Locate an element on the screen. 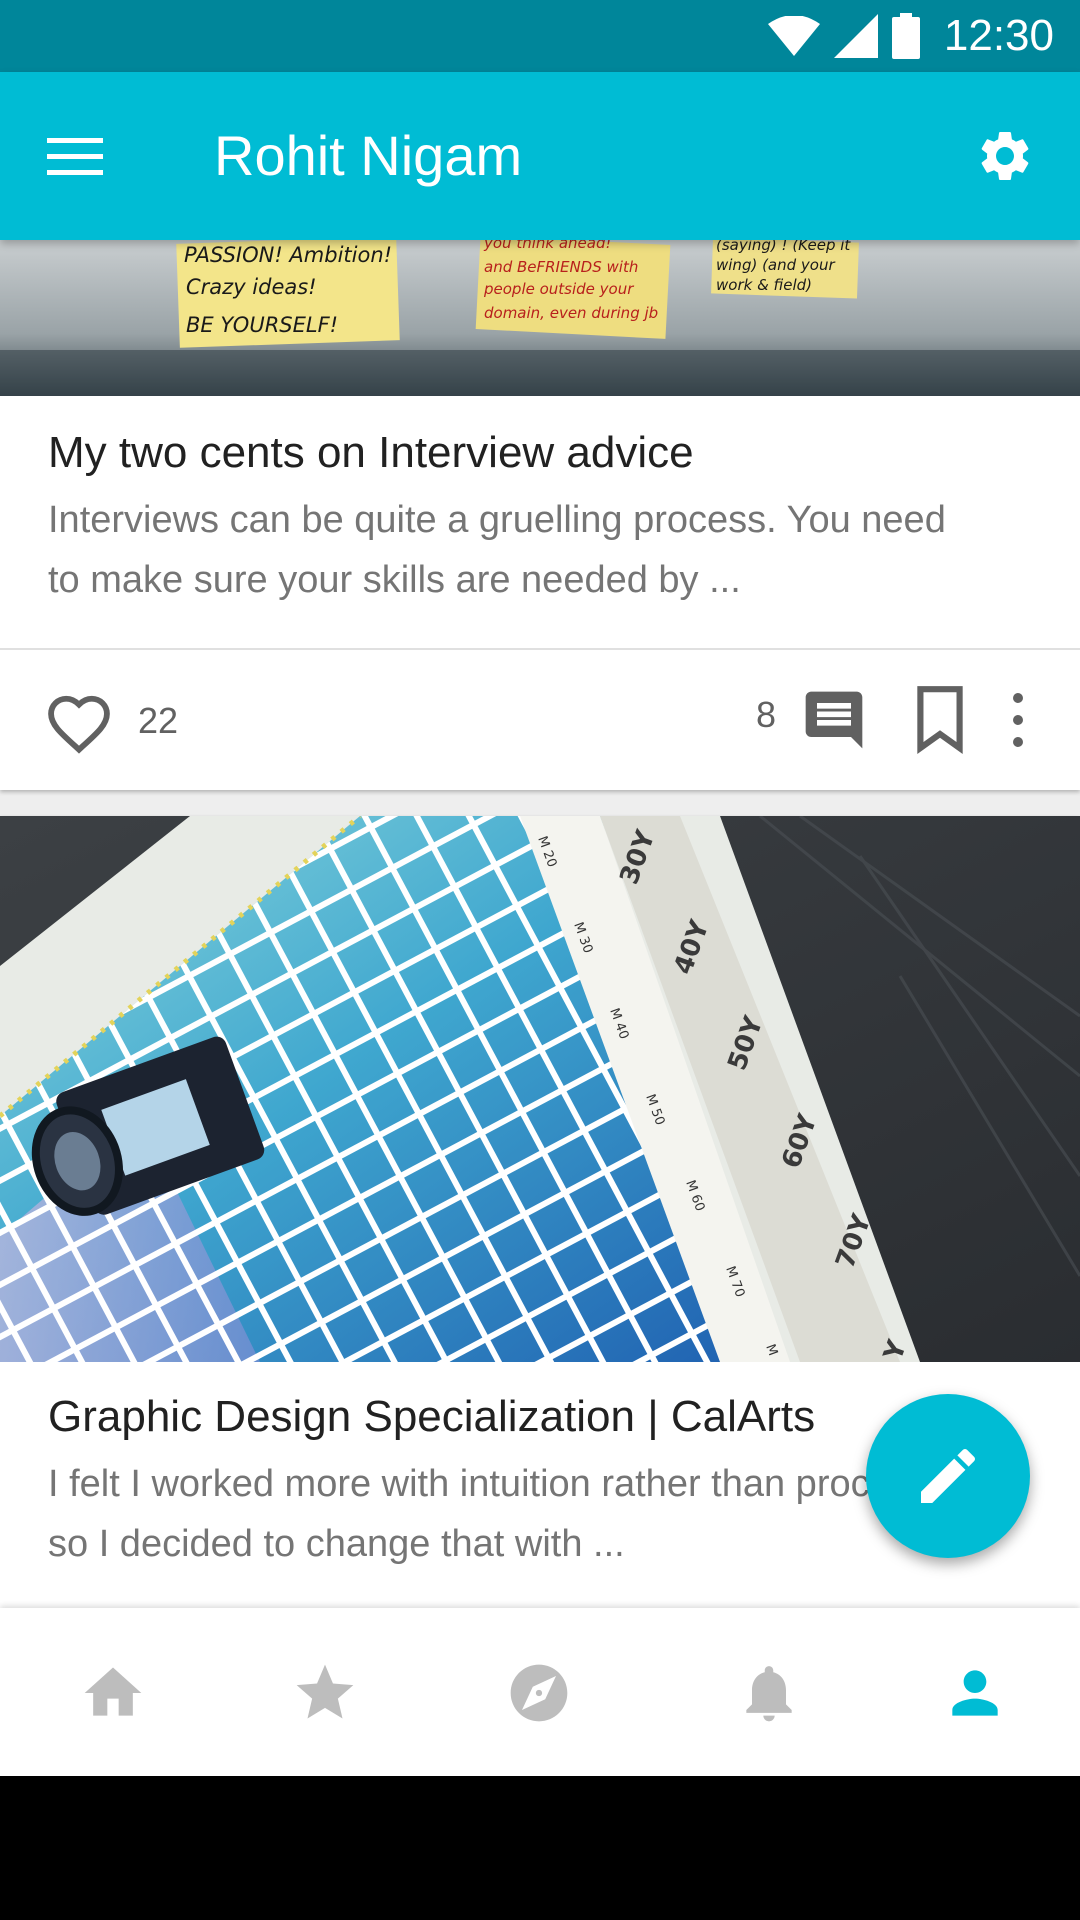 Image resolution: width=1080 pixels, height=1920 pixels. comment-icon is located at coordinates (834, 720).